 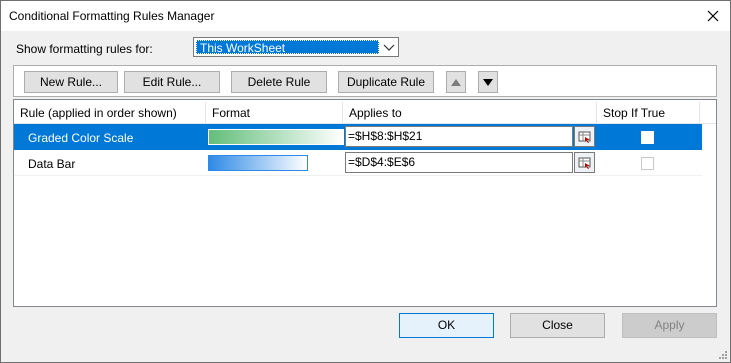 I want to click on rule-name: Data Bar, so click(x=52, y=164).